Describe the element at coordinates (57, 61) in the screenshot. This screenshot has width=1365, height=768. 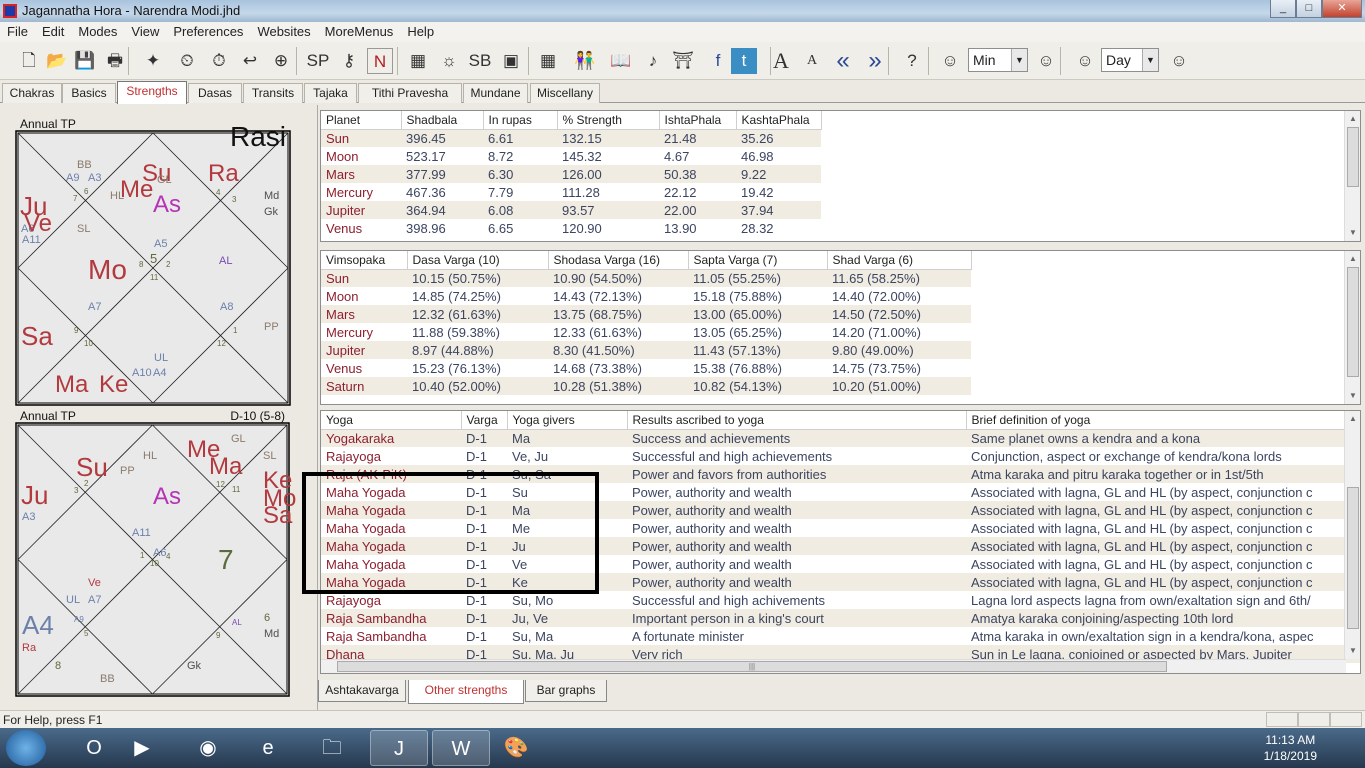
I see `open-folder-icon: 📂` at that location.